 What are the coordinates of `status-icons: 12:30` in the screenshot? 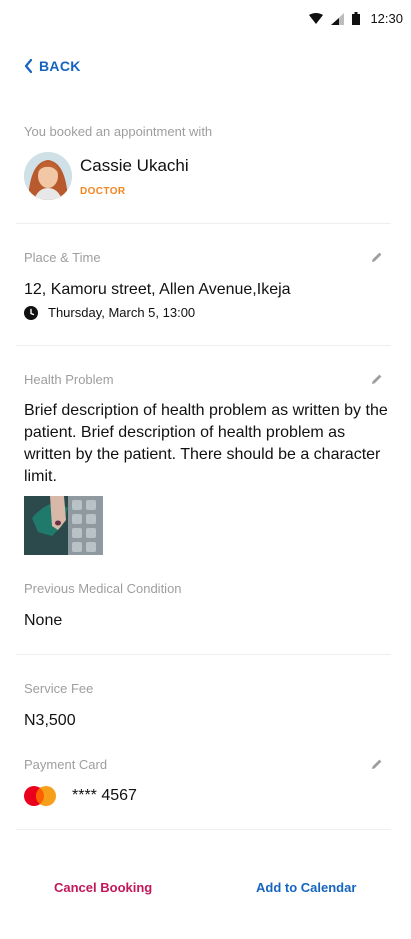 It's located at (356, 18).